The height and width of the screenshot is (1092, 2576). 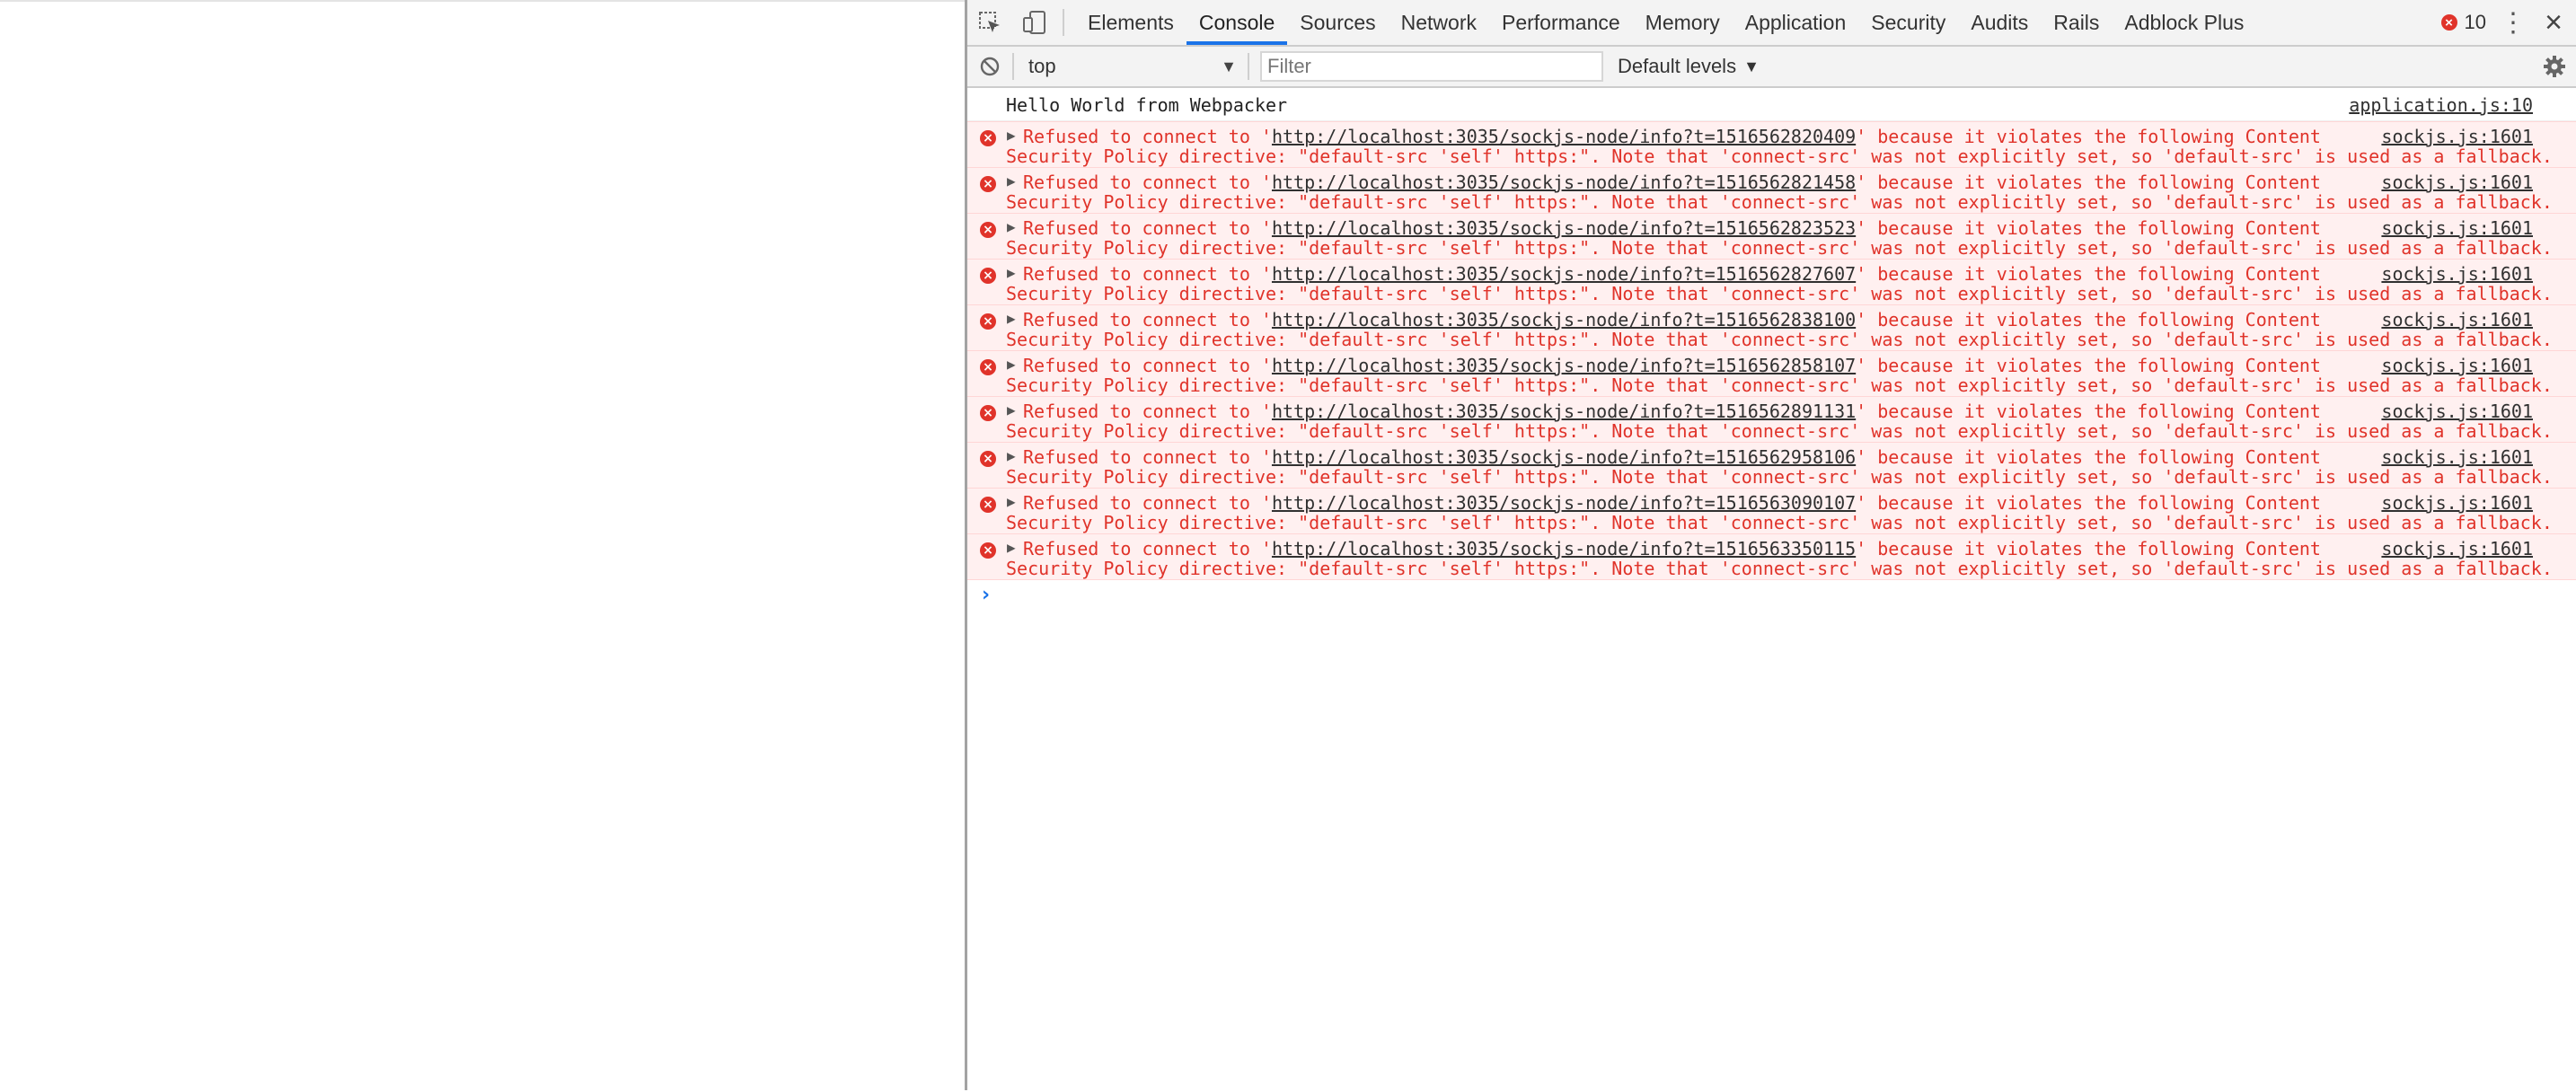 I want to click on tab-sources: Sources, so click(x=1337, y=22).